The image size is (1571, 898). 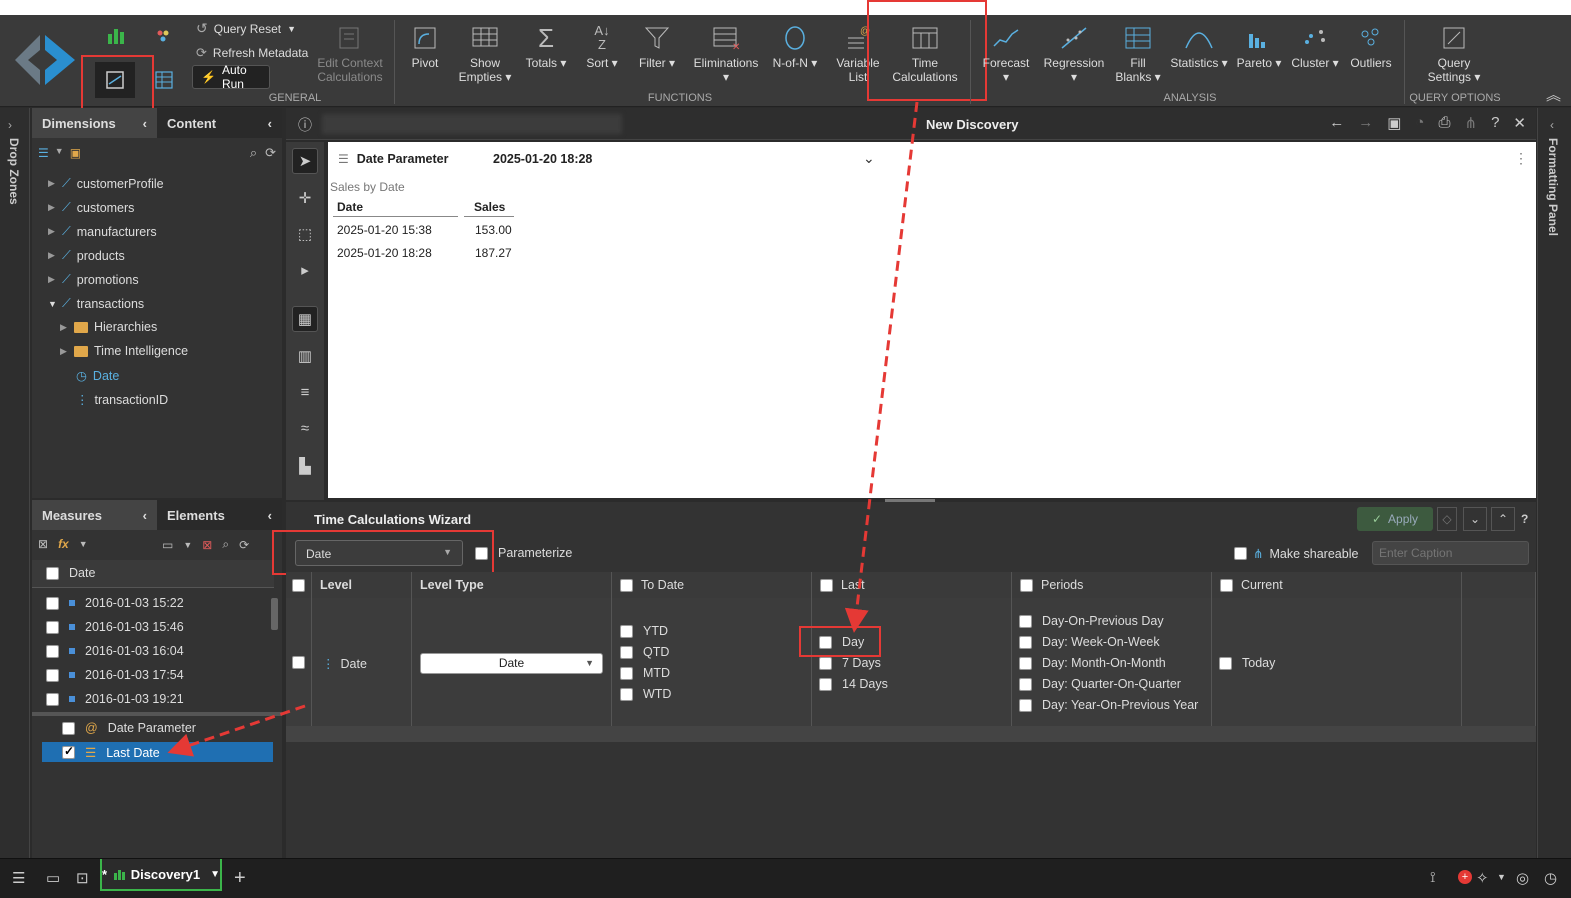 What do you see at coordinates (1554, 483) in the screenshot?
I see `formatting-panel-bar: ‹ Formatting Panel` at bounding box center [1554, 483].